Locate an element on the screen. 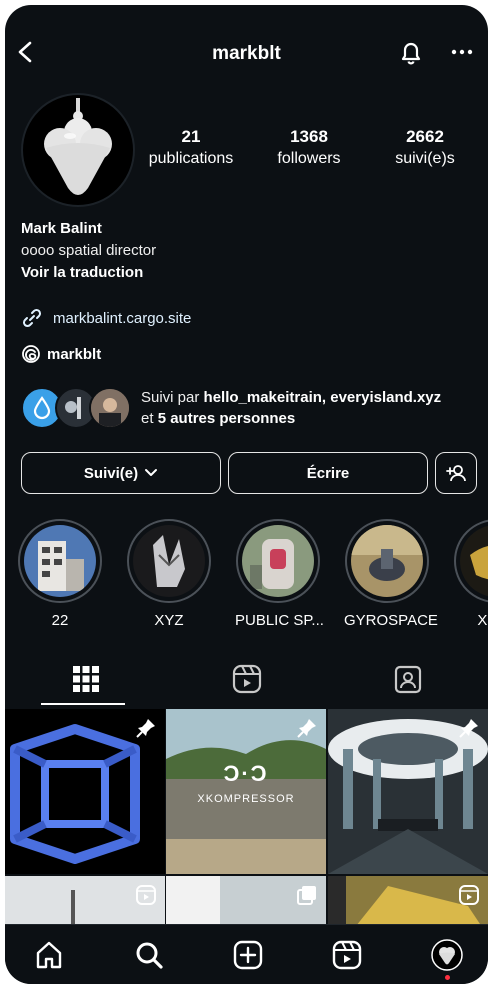  search-icon is located at coordinates (149, 955).